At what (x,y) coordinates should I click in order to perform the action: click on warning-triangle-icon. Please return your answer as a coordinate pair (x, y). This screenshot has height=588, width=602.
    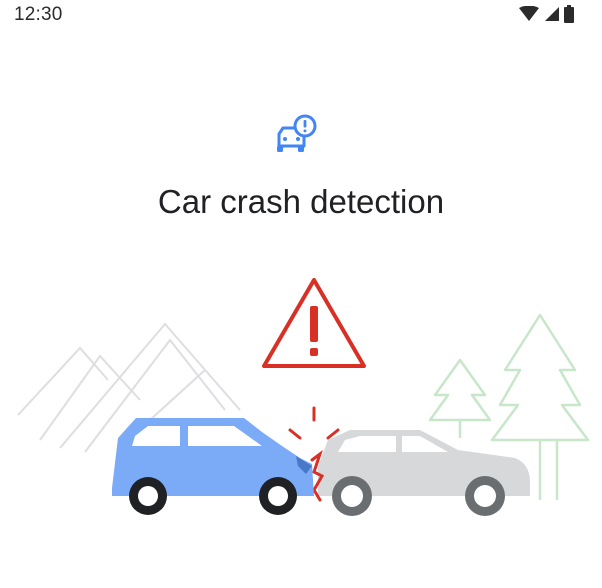
    Looking at the image, I should click on (314, 323).